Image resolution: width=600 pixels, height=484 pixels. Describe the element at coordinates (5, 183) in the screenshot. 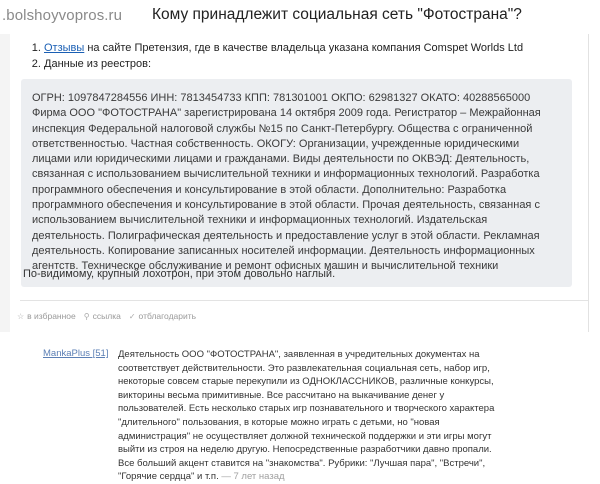

I see `left-margin` at that location.